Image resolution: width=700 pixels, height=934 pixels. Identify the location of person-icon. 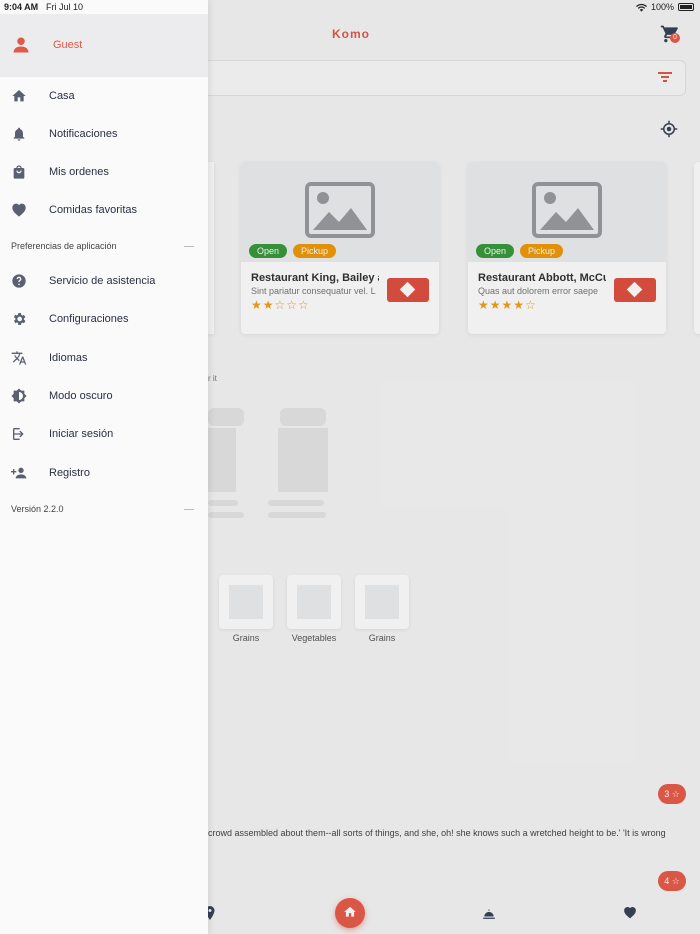
(21, 45).